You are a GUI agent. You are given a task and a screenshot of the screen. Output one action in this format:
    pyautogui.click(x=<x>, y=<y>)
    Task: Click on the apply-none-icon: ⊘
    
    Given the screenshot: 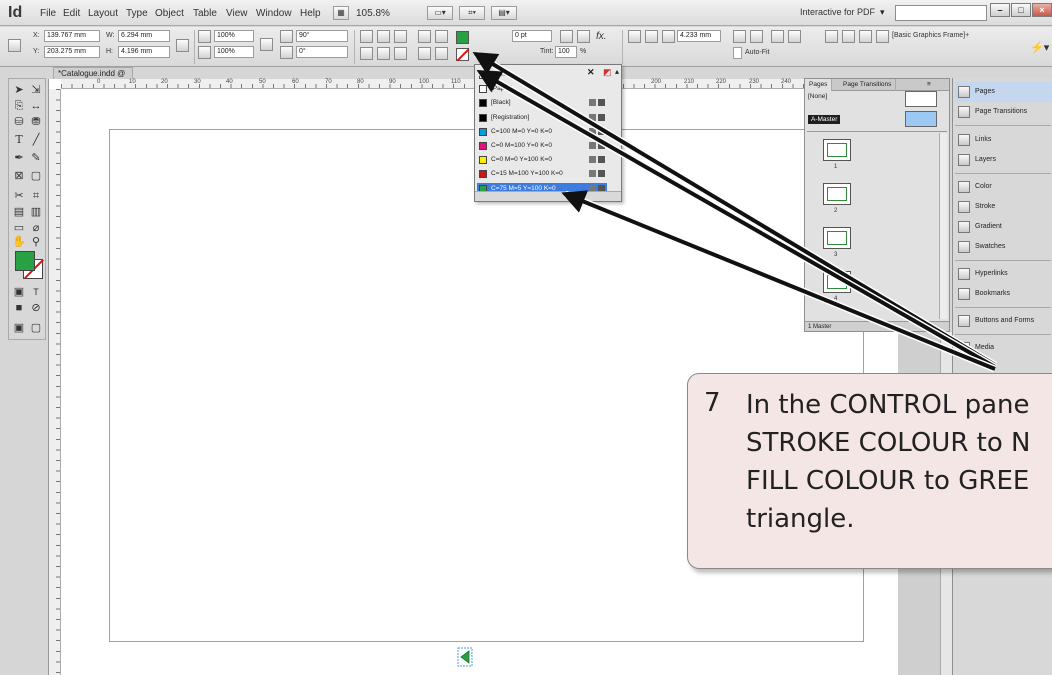 What is the action you would take?
    pyautogui.click(x=36, y=308)
    